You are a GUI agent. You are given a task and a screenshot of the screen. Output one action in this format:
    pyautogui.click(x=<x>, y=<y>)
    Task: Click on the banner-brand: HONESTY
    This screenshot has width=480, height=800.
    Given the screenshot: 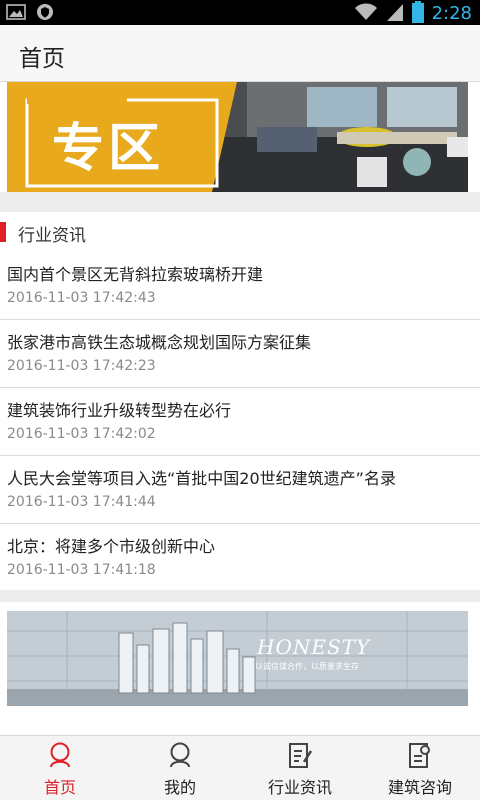 What is the action you would take?
    pyautogui.click(x=314, y=647)
    